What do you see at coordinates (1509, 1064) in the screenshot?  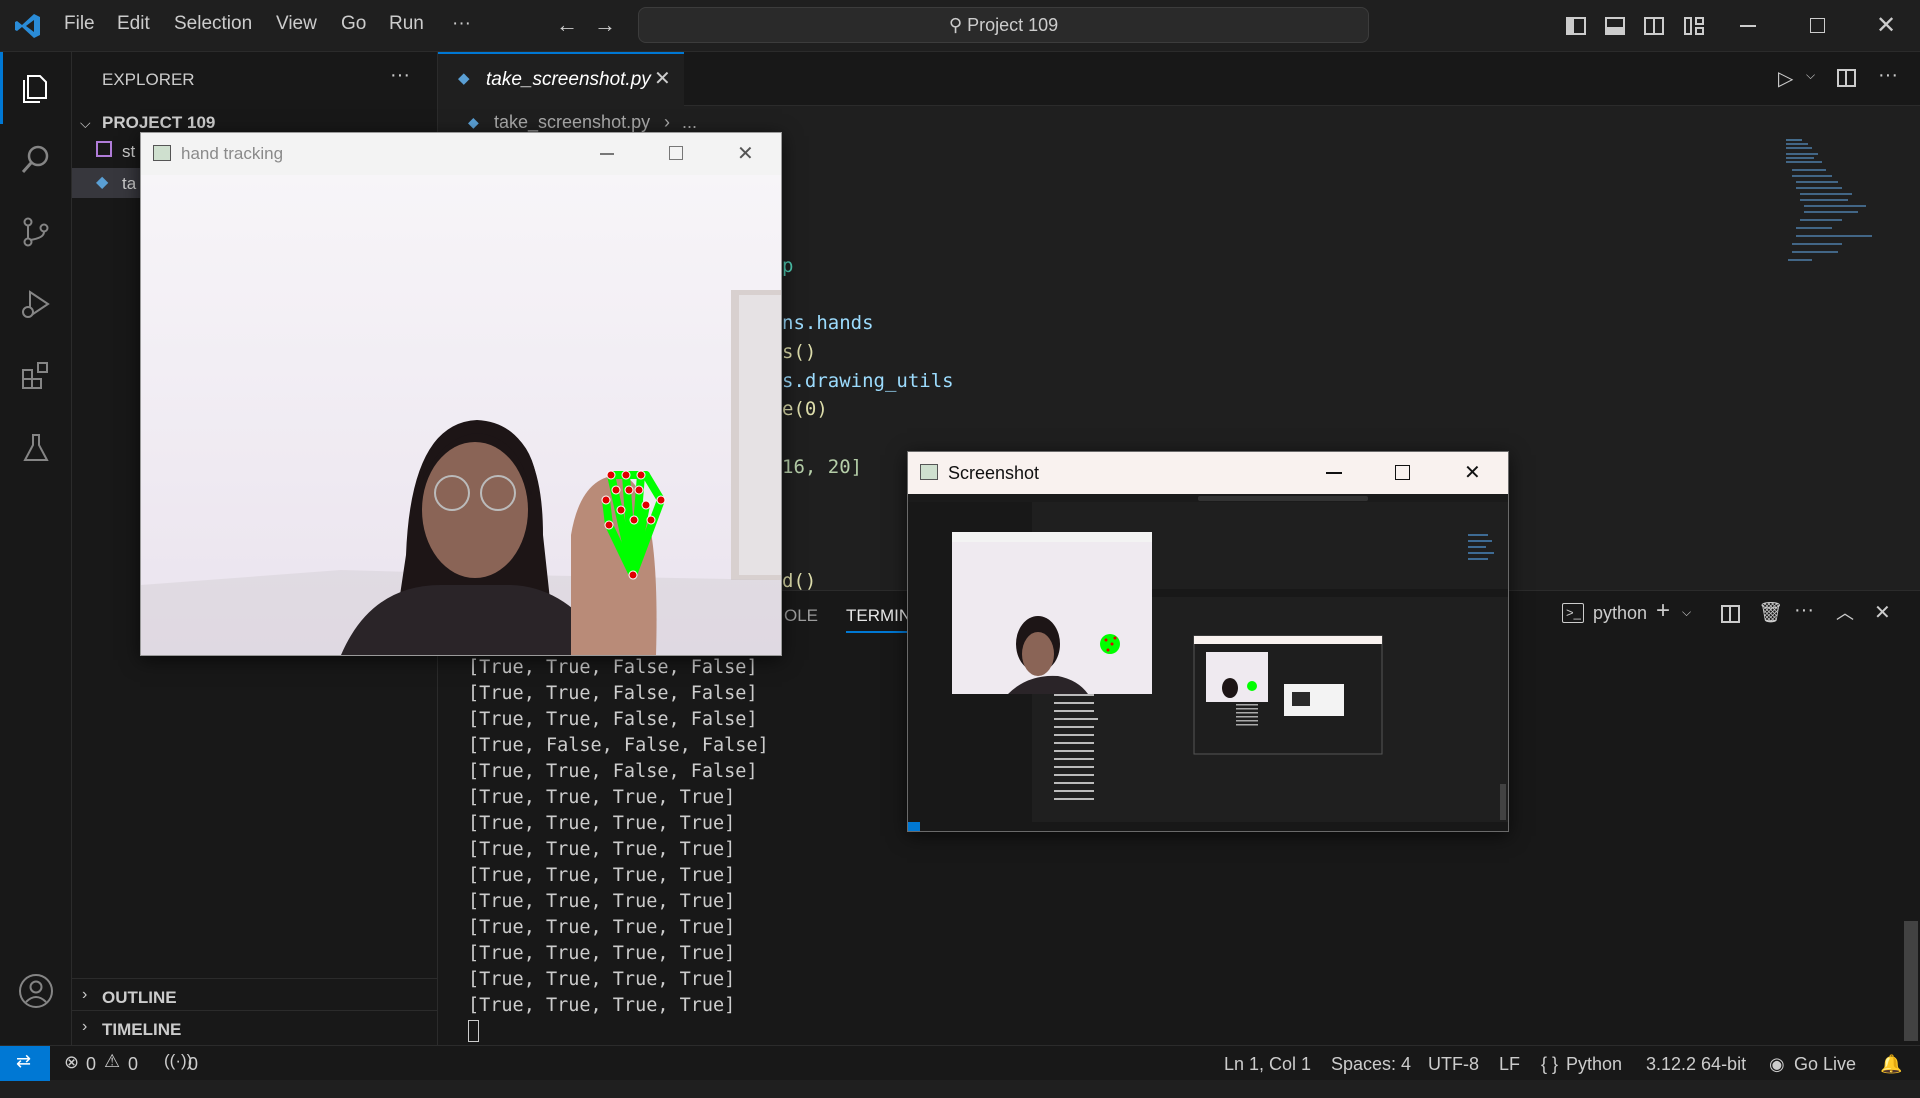 I see `end-of-line: LF` at bounding box center [1509, 1064].